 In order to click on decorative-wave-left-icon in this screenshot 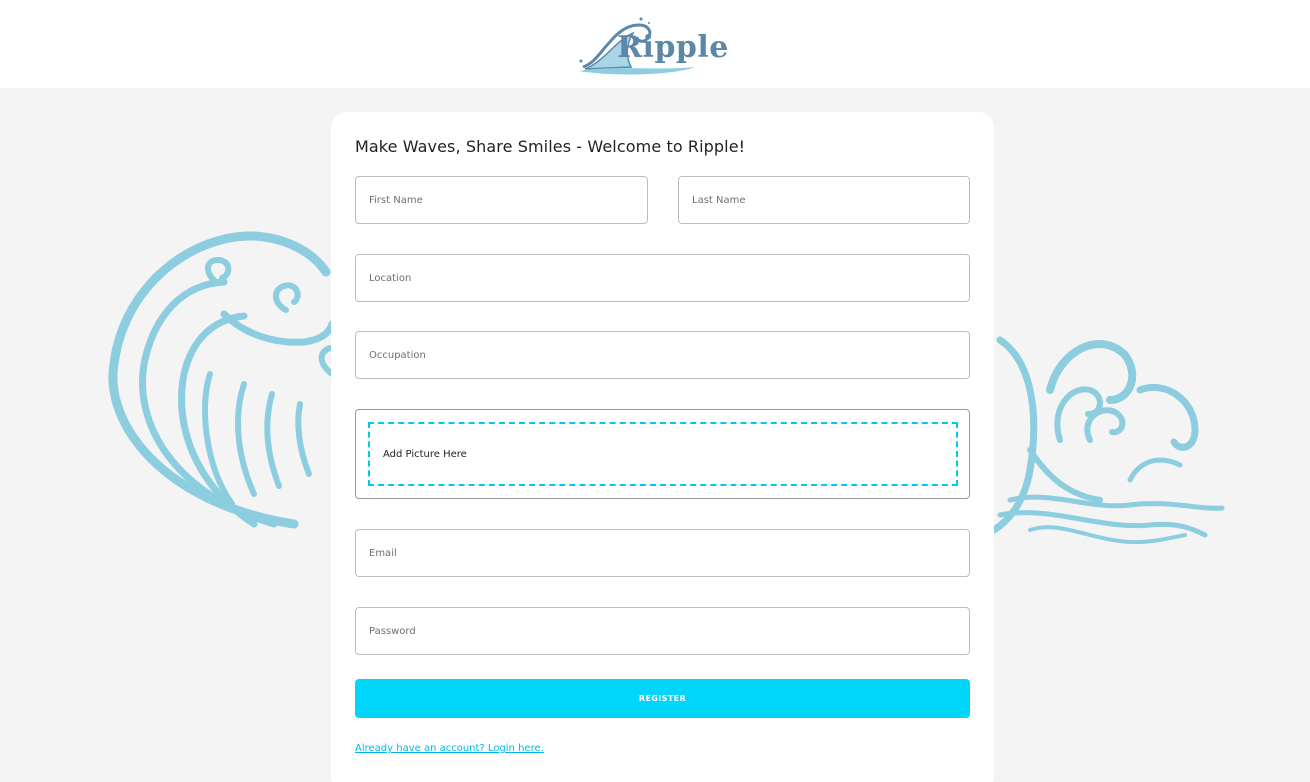, I will do `click(221, 380)`.